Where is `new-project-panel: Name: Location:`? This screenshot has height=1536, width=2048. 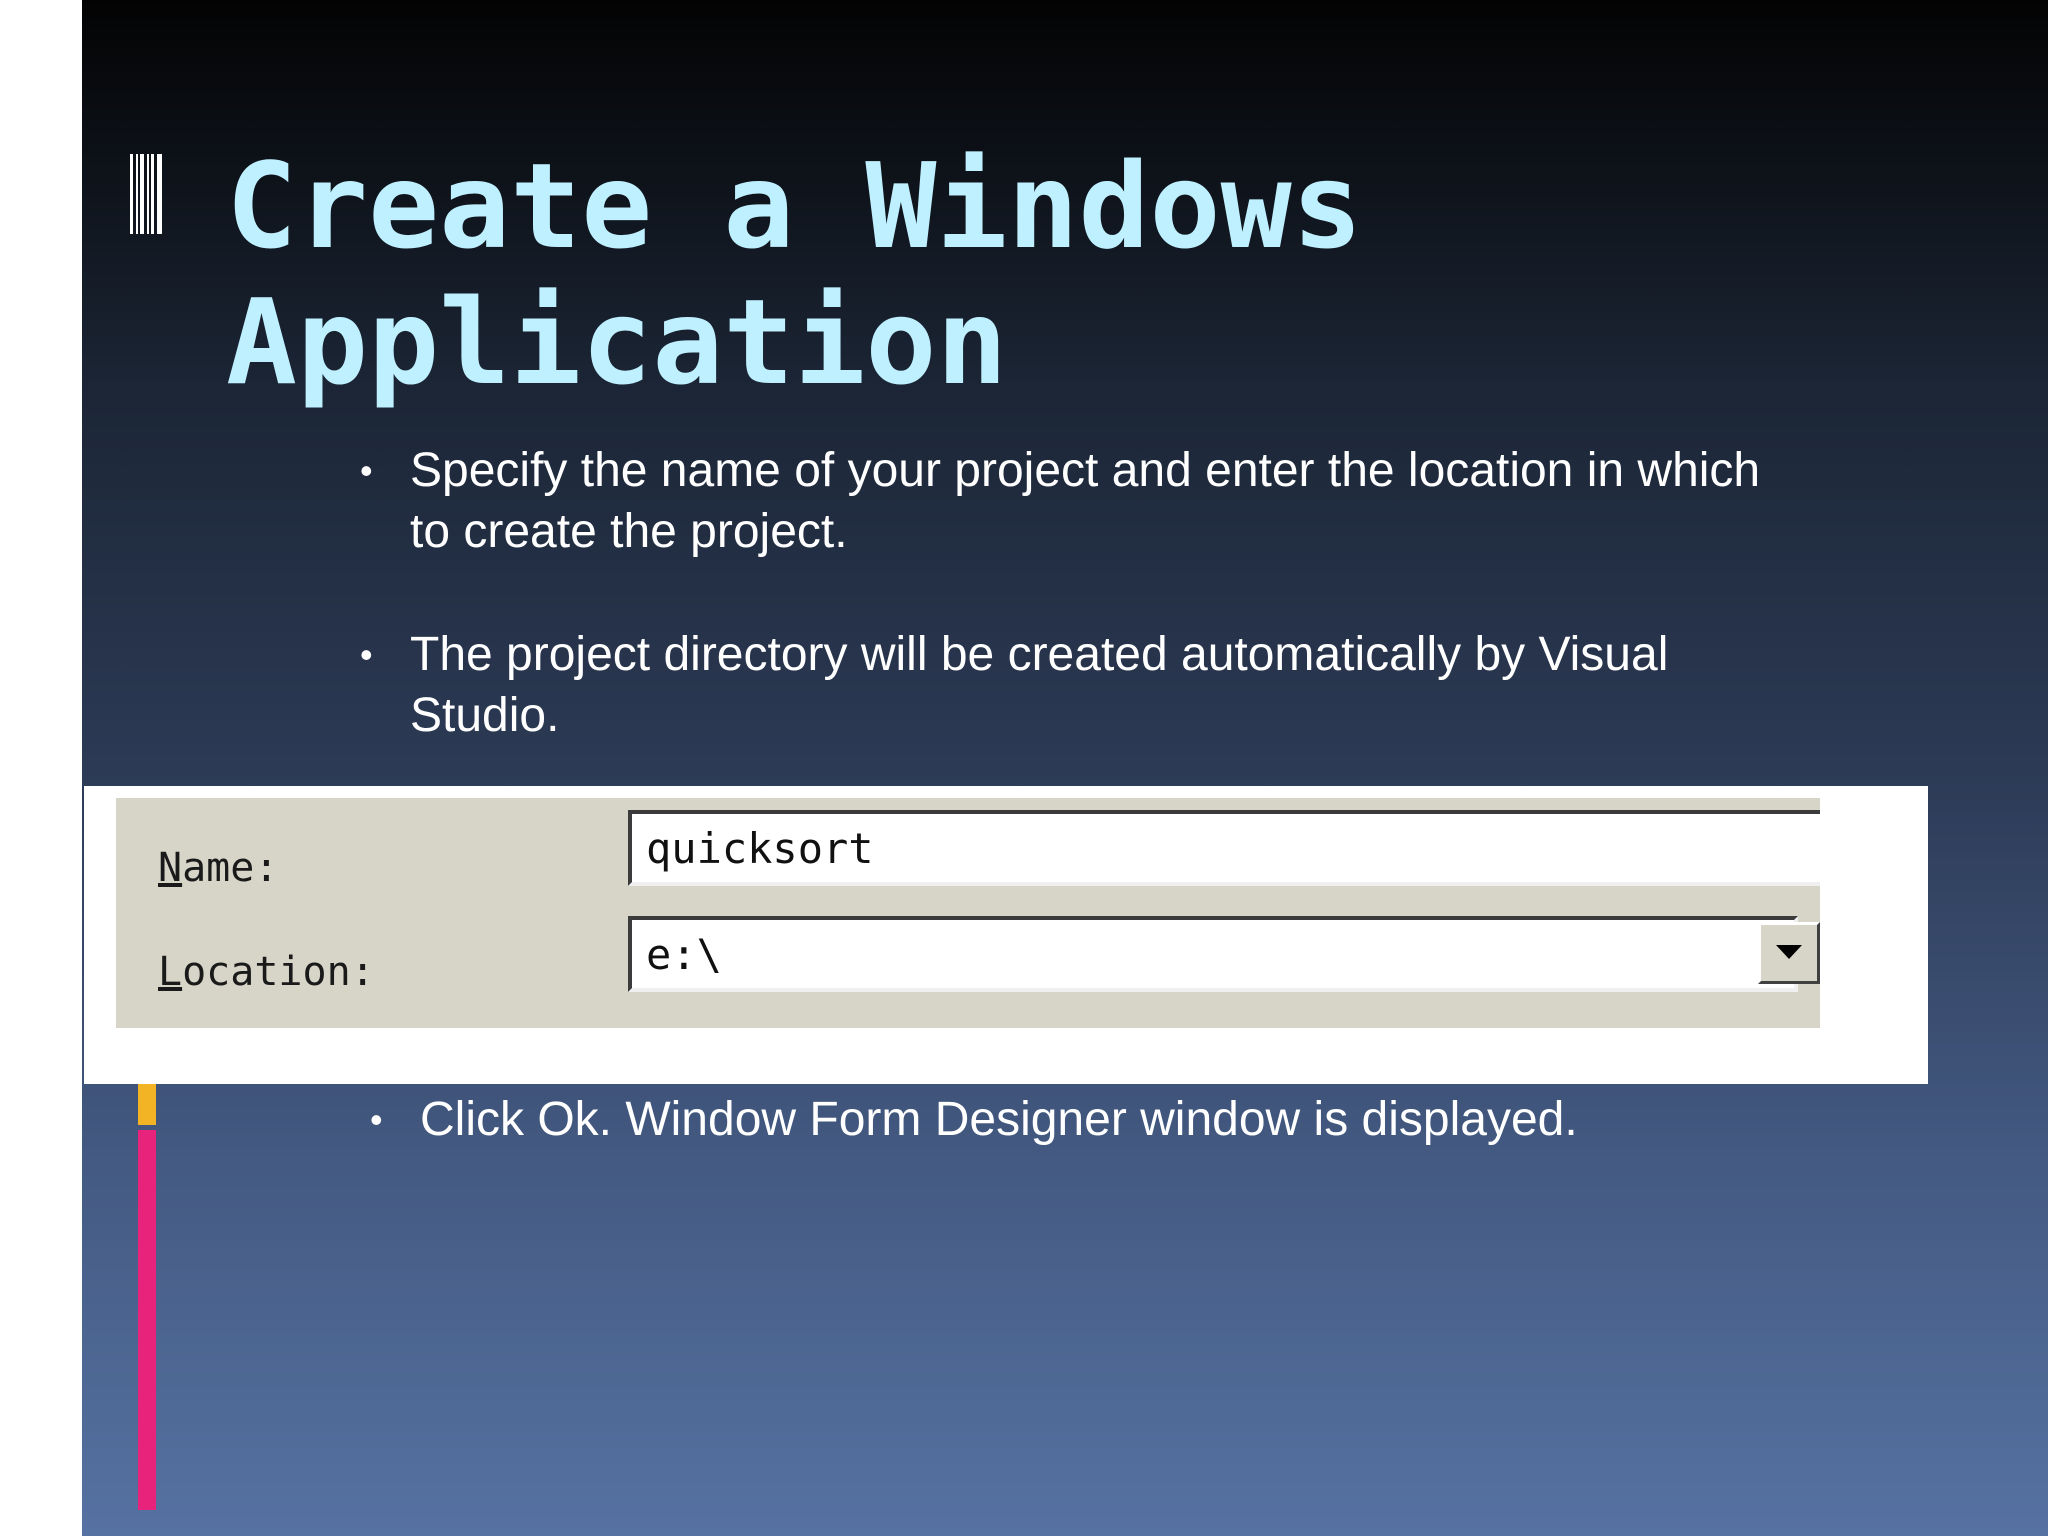
new-project-panel: Name: Location: is located at coordinates (968, 913).